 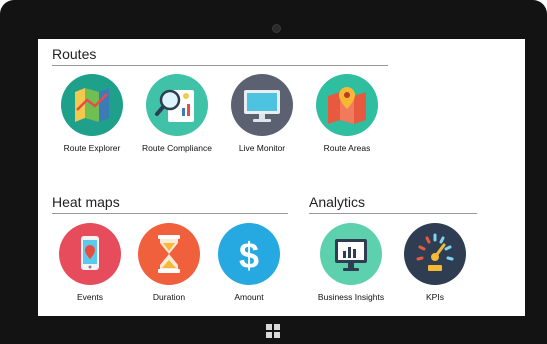 I want to click on monitor-icon, so click(x=262, y=105).